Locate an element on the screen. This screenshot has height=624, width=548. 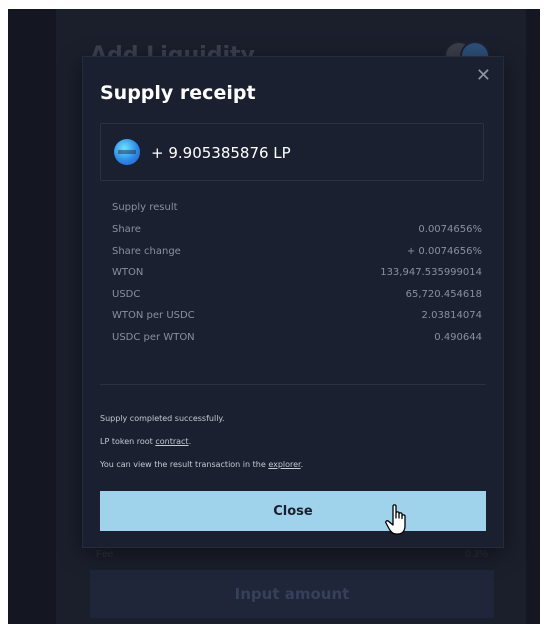
close-button: Close is located at coordinates (293, 511).